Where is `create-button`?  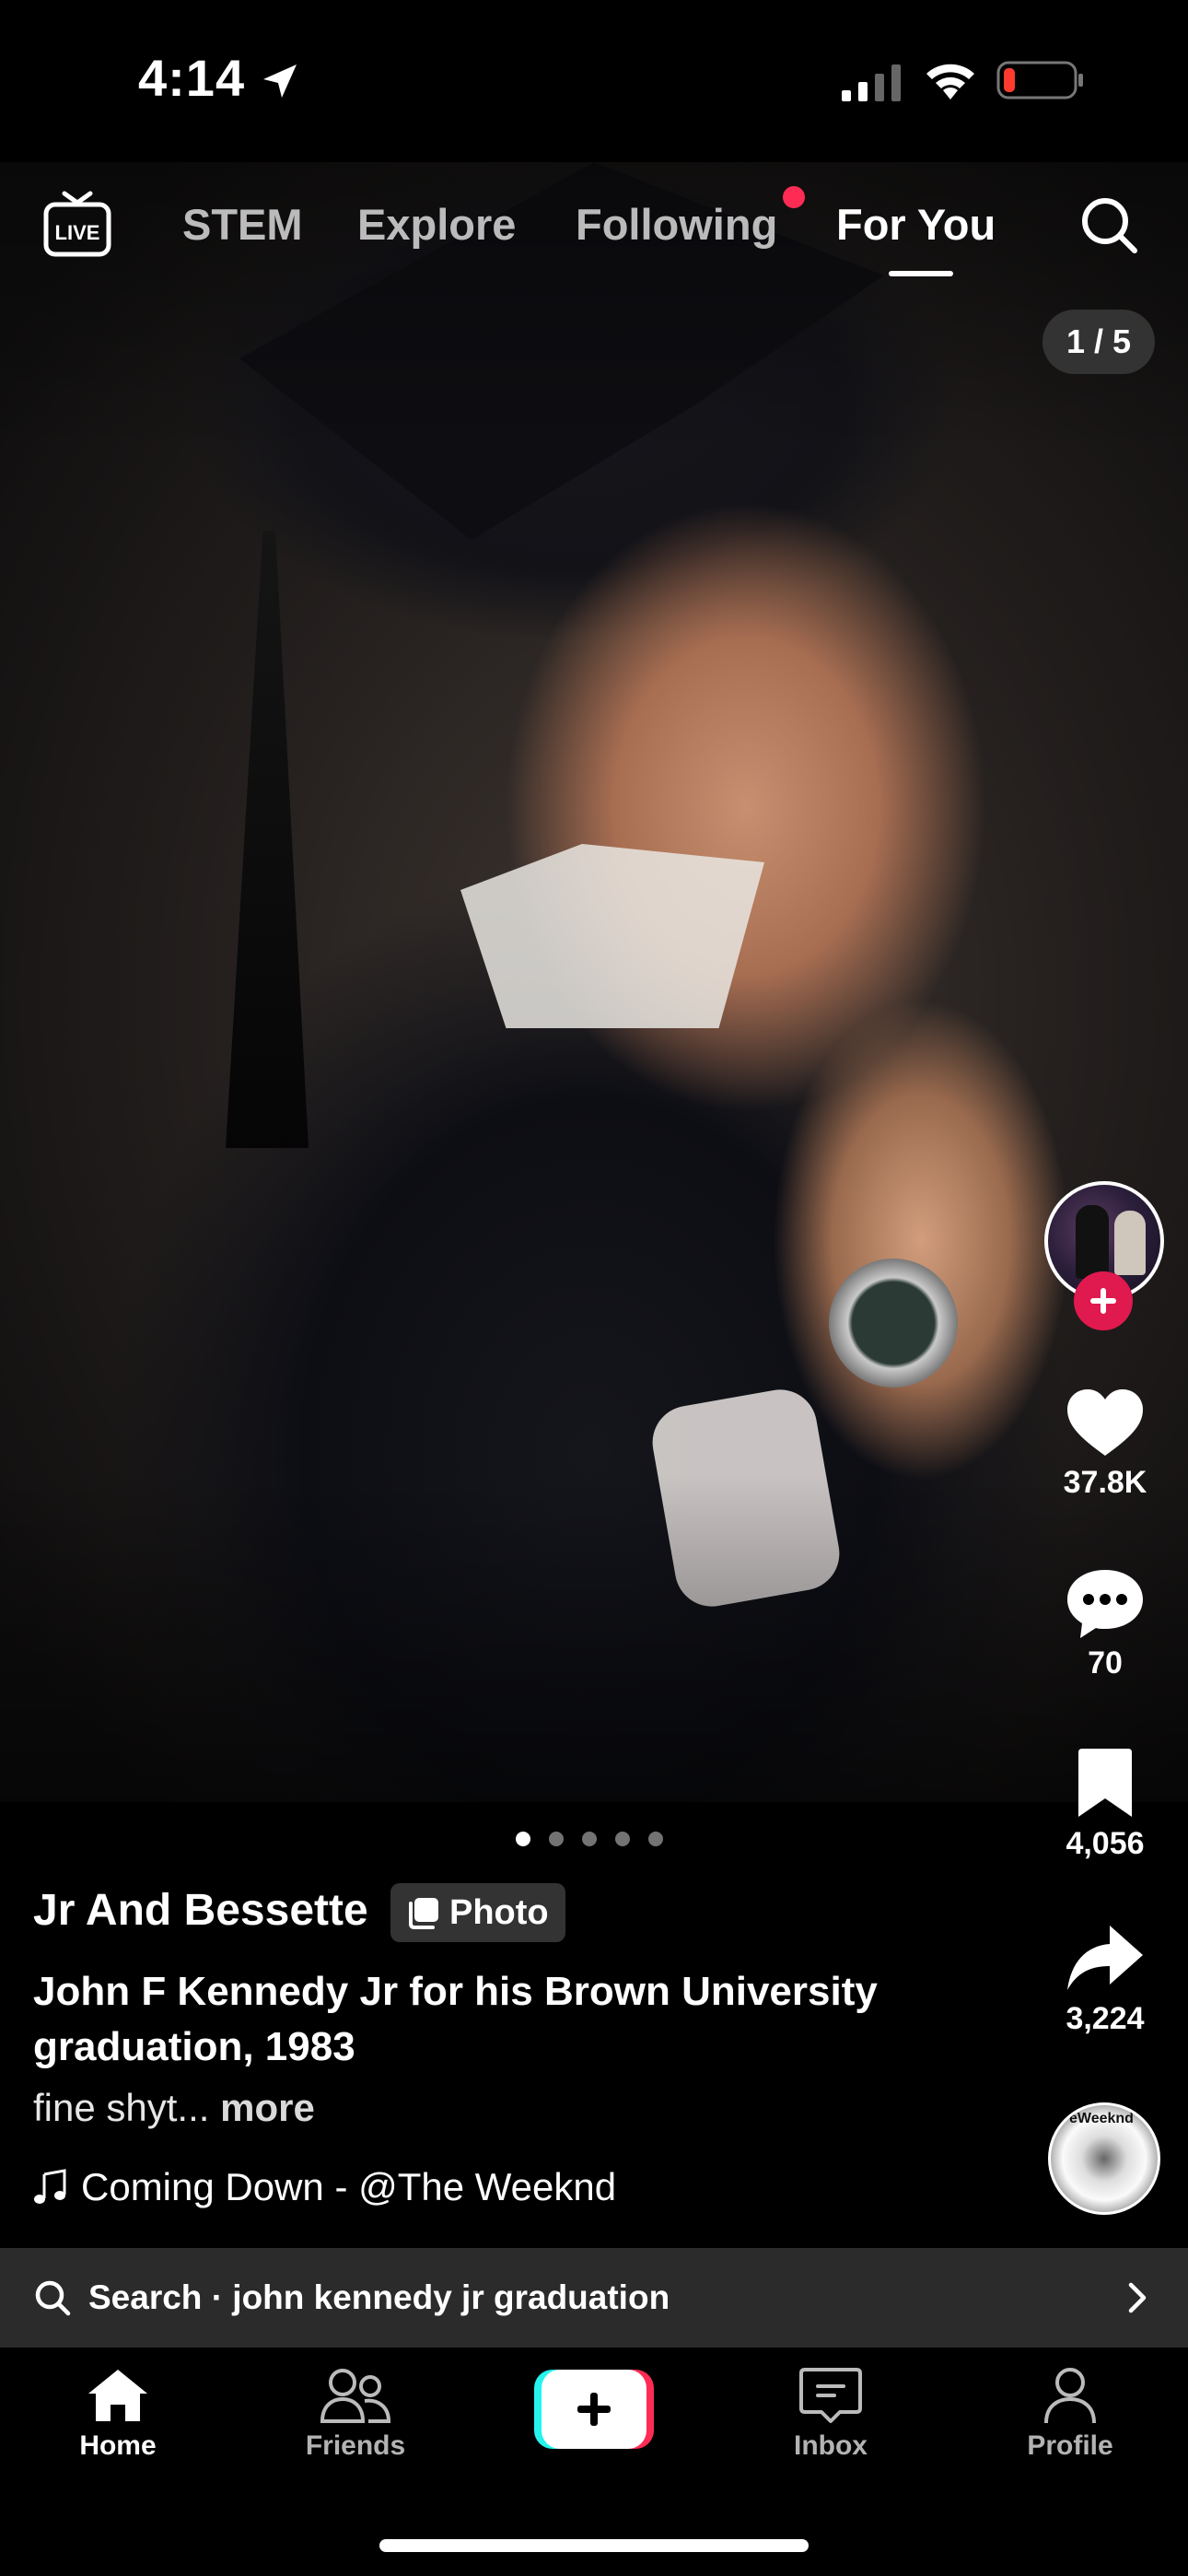 create-button is located at coordinates (594, 2409).